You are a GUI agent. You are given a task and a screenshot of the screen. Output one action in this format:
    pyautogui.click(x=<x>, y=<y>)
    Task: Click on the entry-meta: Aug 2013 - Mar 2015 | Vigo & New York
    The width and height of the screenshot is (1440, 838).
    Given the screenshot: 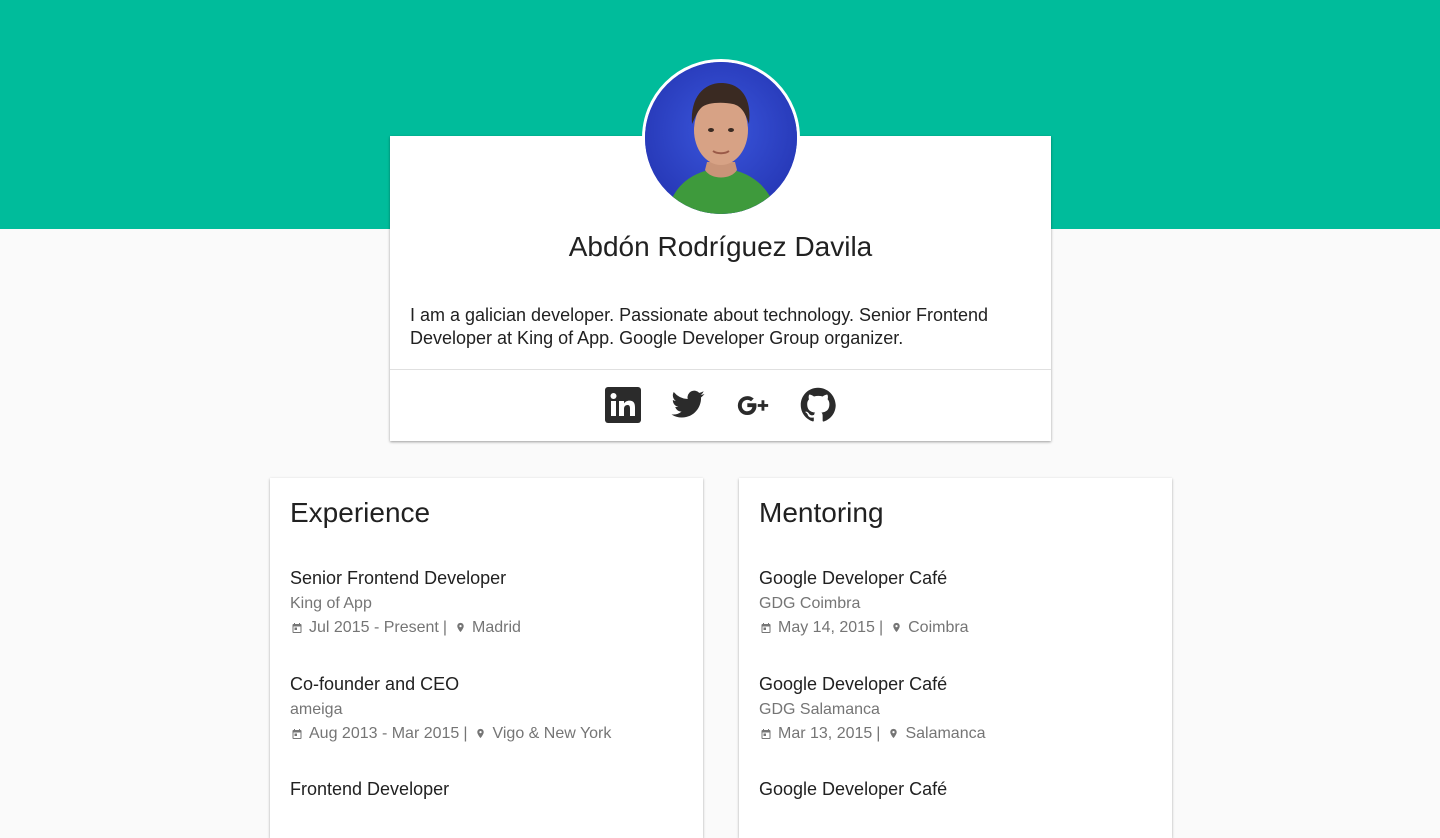 What is the action you would take?
    pyautogui.click(x=450, y=733)
    